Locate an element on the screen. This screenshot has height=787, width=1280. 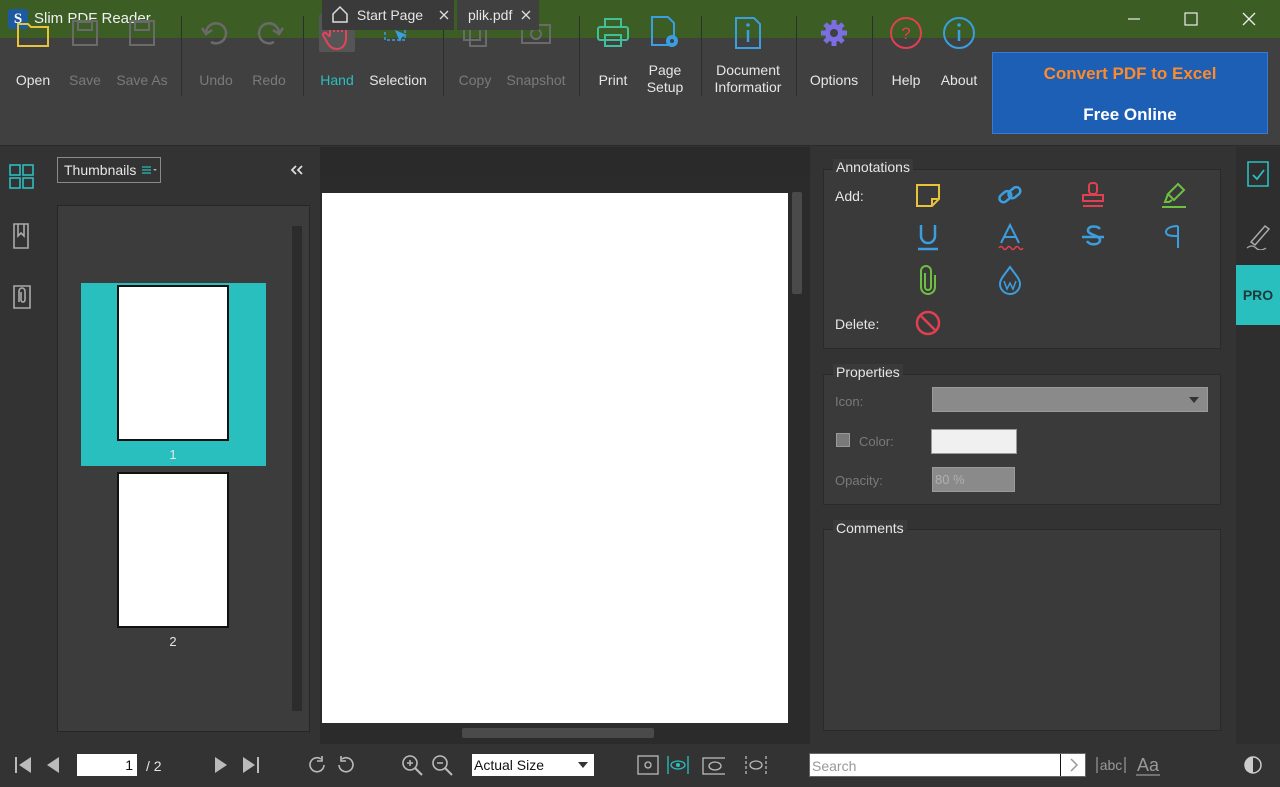
search-input: Search is located at coordinates (947, 765).